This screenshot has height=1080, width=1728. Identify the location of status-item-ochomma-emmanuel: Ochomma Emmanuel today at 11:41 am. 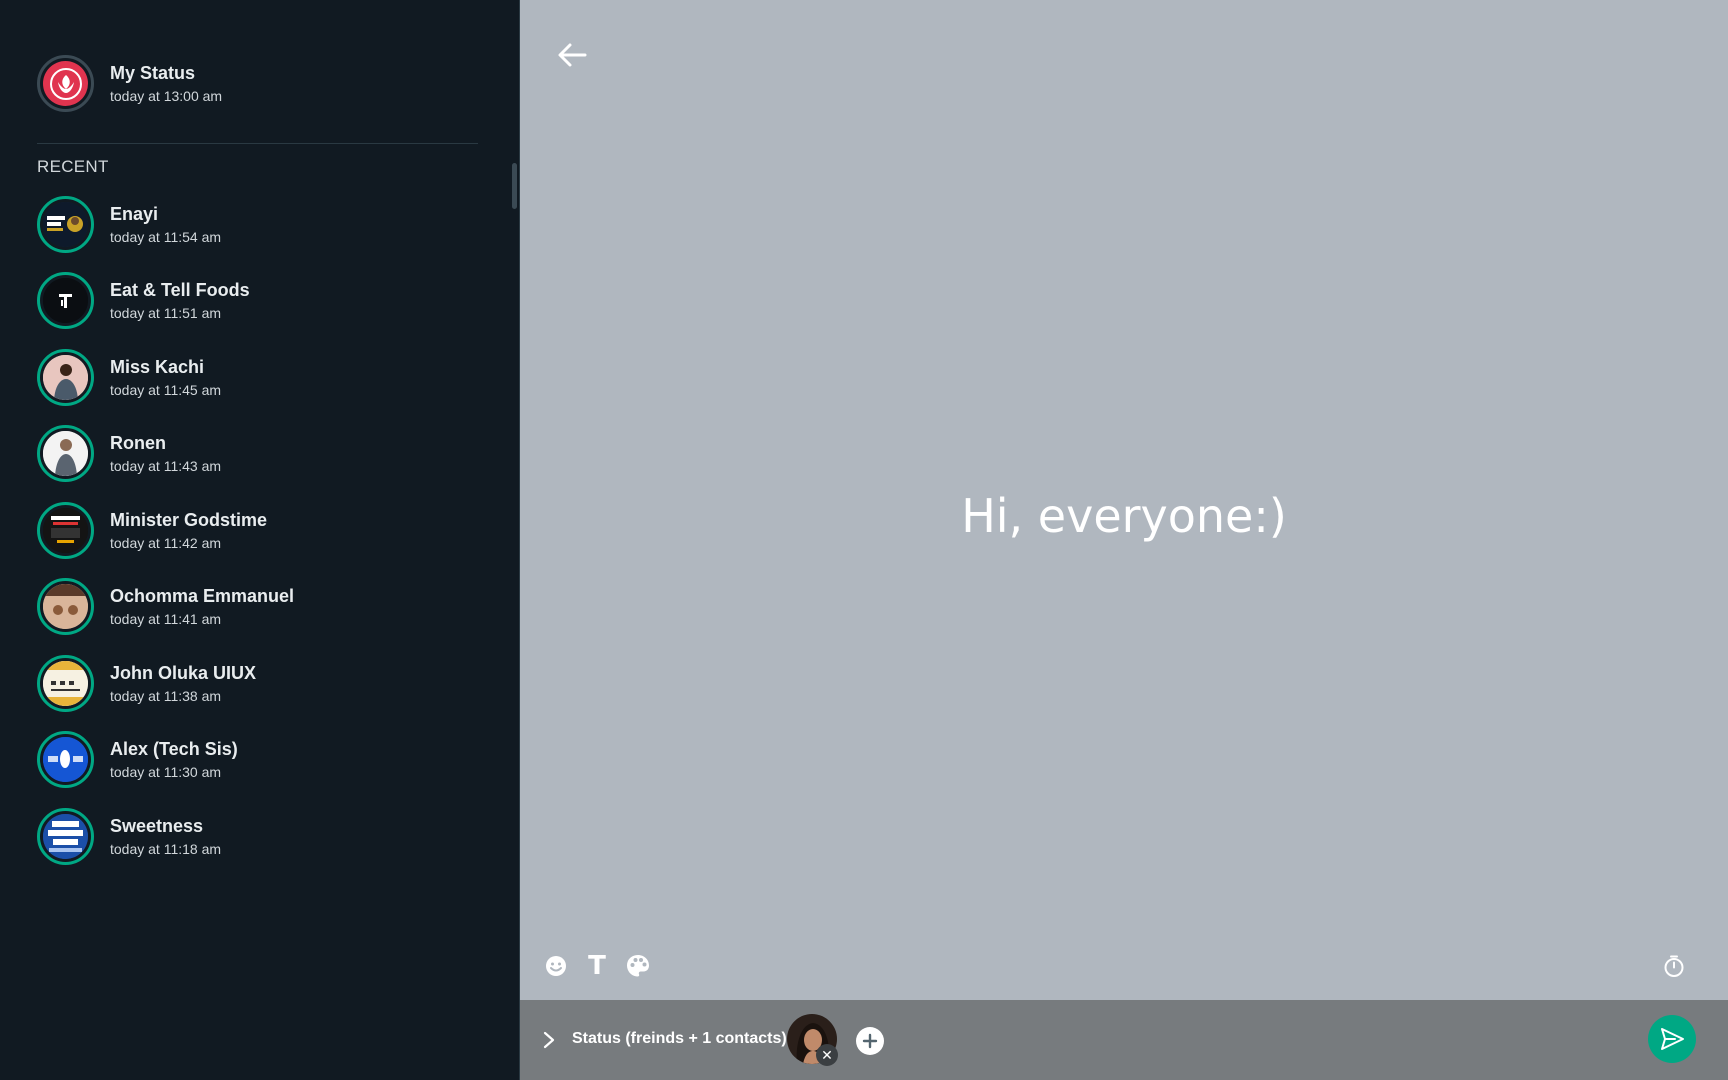
(165, 606).